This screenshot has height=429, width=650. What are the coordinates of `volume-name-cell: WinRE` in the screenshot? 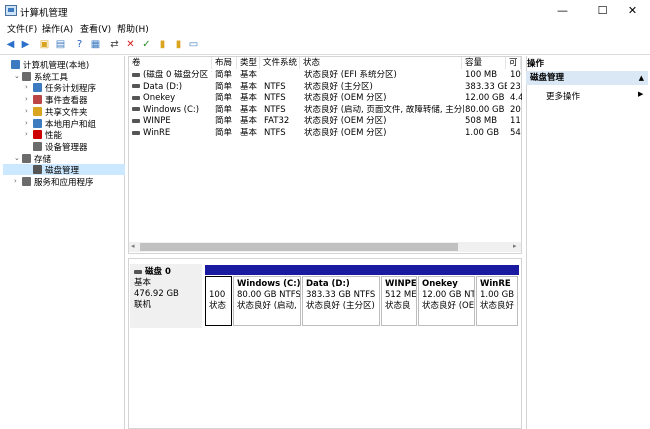 It's located at (172, 133).